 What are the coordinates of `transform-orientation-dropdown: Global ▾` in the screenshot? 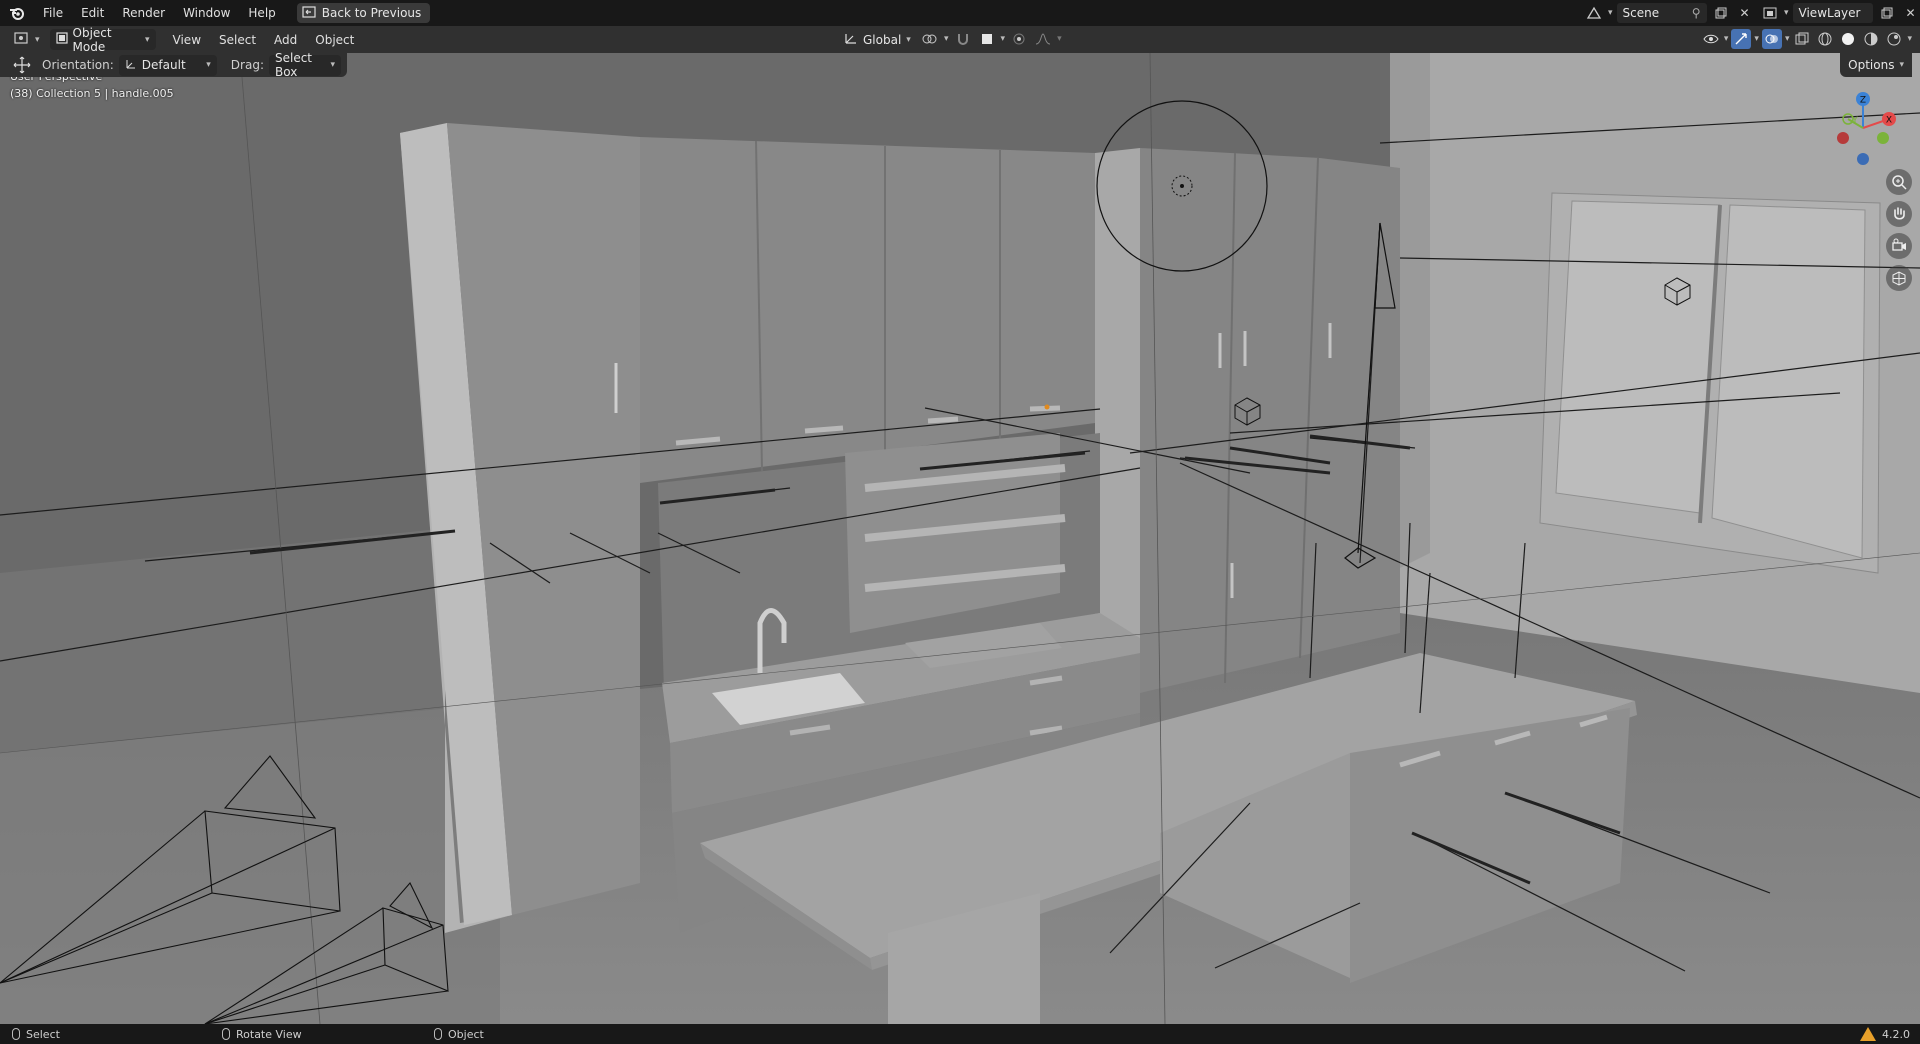 It's located at (877, 39).